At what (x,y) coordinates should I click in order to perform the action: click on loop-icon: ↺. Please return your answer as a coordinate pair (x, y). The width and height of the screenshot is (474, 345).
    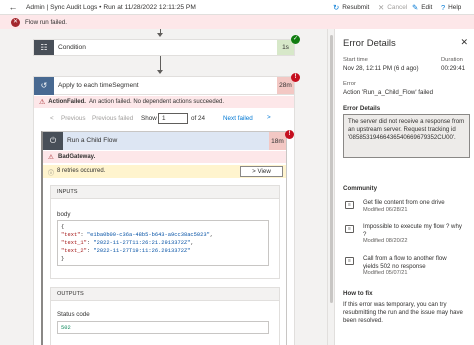
    Looking at the image, I should click on (44, 86).